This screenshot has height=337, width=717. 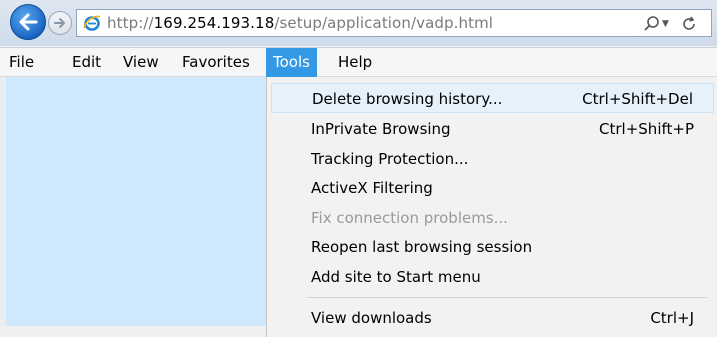 What do you see at coordinates (422, 247) in the screenshot?
I see `menu-item-label: Reopen last browsing session` at bounding box center [422, 247].